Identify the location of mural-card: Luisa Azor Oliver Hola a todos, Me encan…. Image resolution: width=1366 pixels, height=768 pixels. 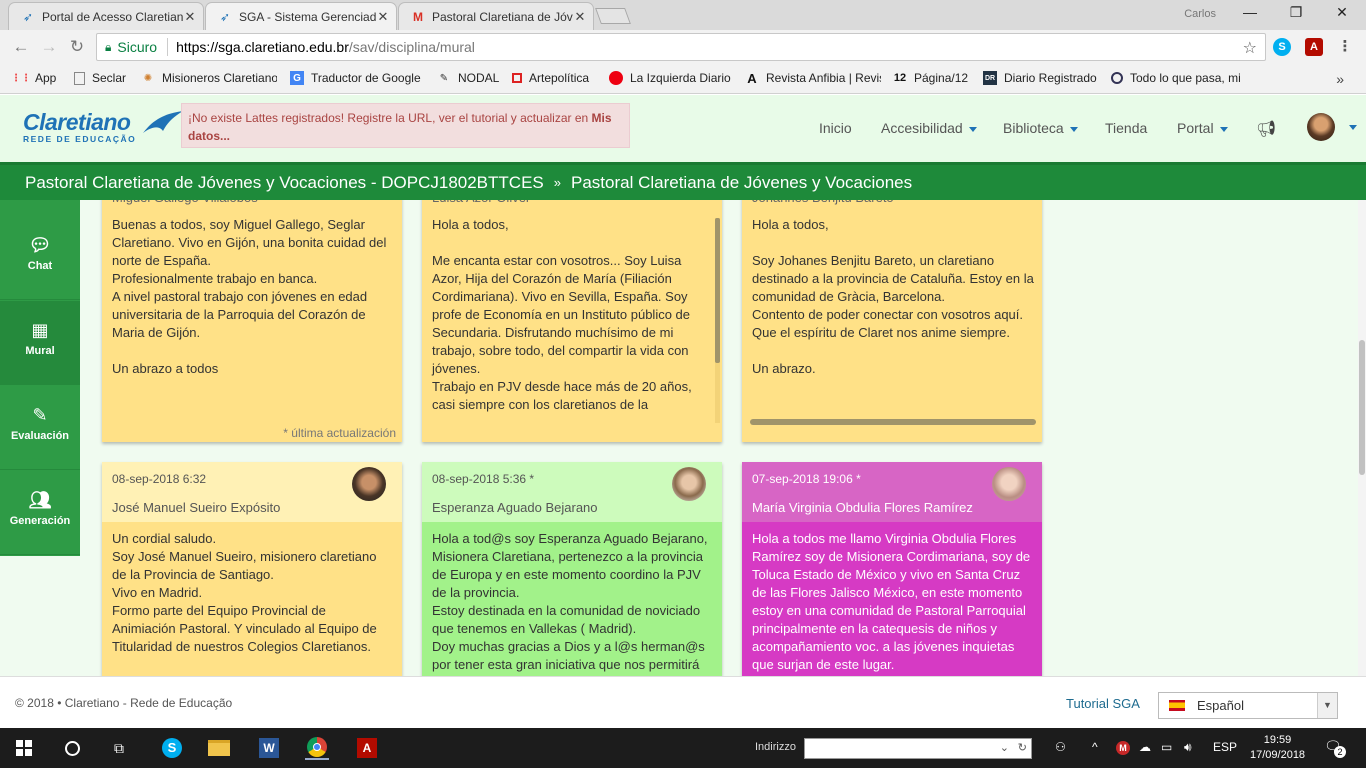
(572, 321).